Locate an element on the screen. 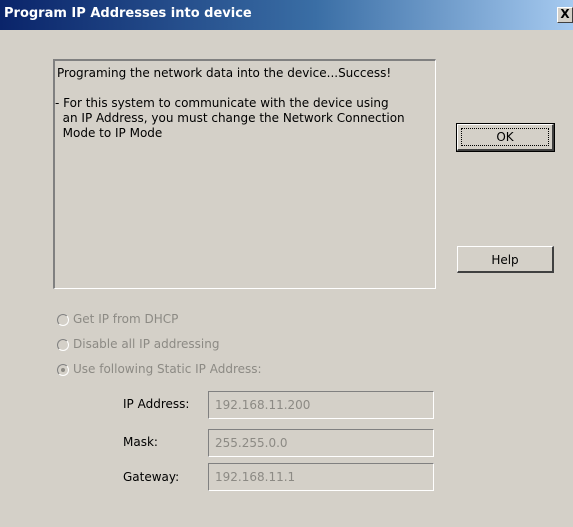  close-button: X is located at coordinates (565, 15).